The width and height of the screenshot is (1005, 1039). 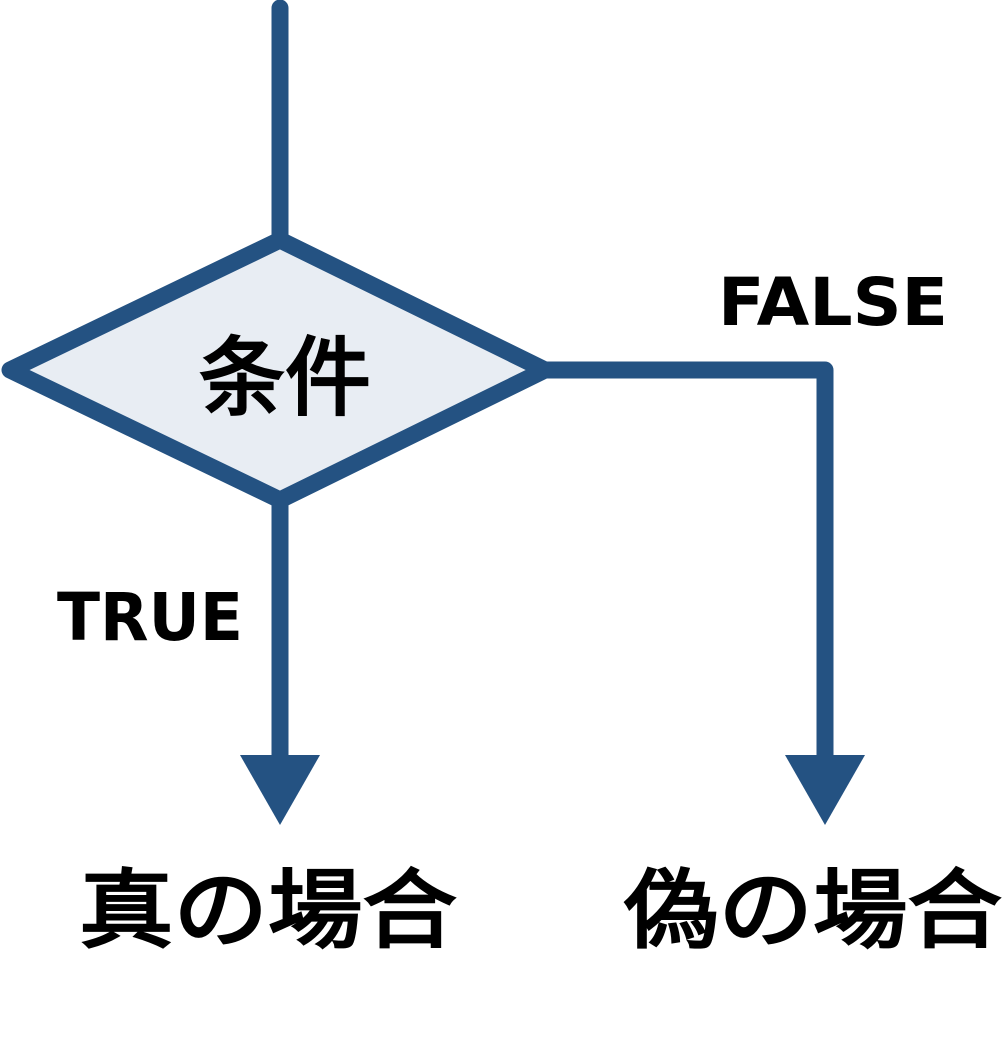 I want to click on false-arrowhead-icon, so click(x=825, y=790).